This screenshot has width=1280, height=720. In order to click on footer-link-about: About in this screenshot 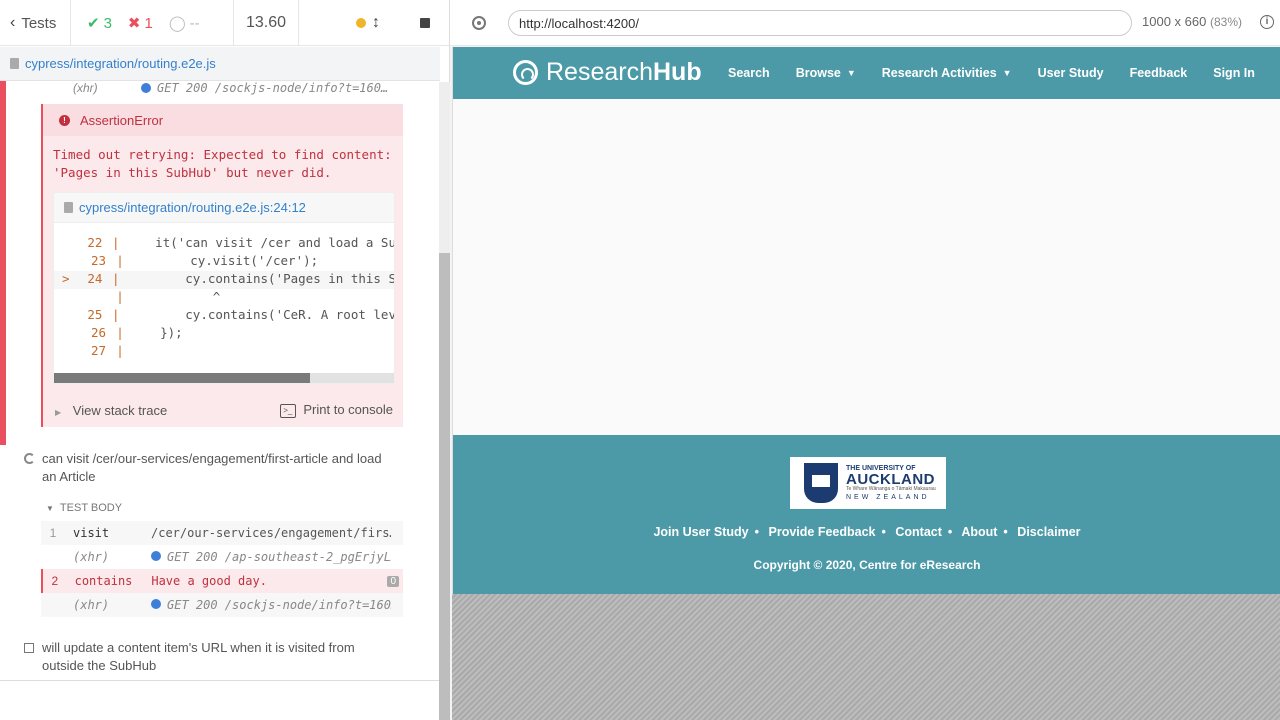, I will do `click(979, 532)`.